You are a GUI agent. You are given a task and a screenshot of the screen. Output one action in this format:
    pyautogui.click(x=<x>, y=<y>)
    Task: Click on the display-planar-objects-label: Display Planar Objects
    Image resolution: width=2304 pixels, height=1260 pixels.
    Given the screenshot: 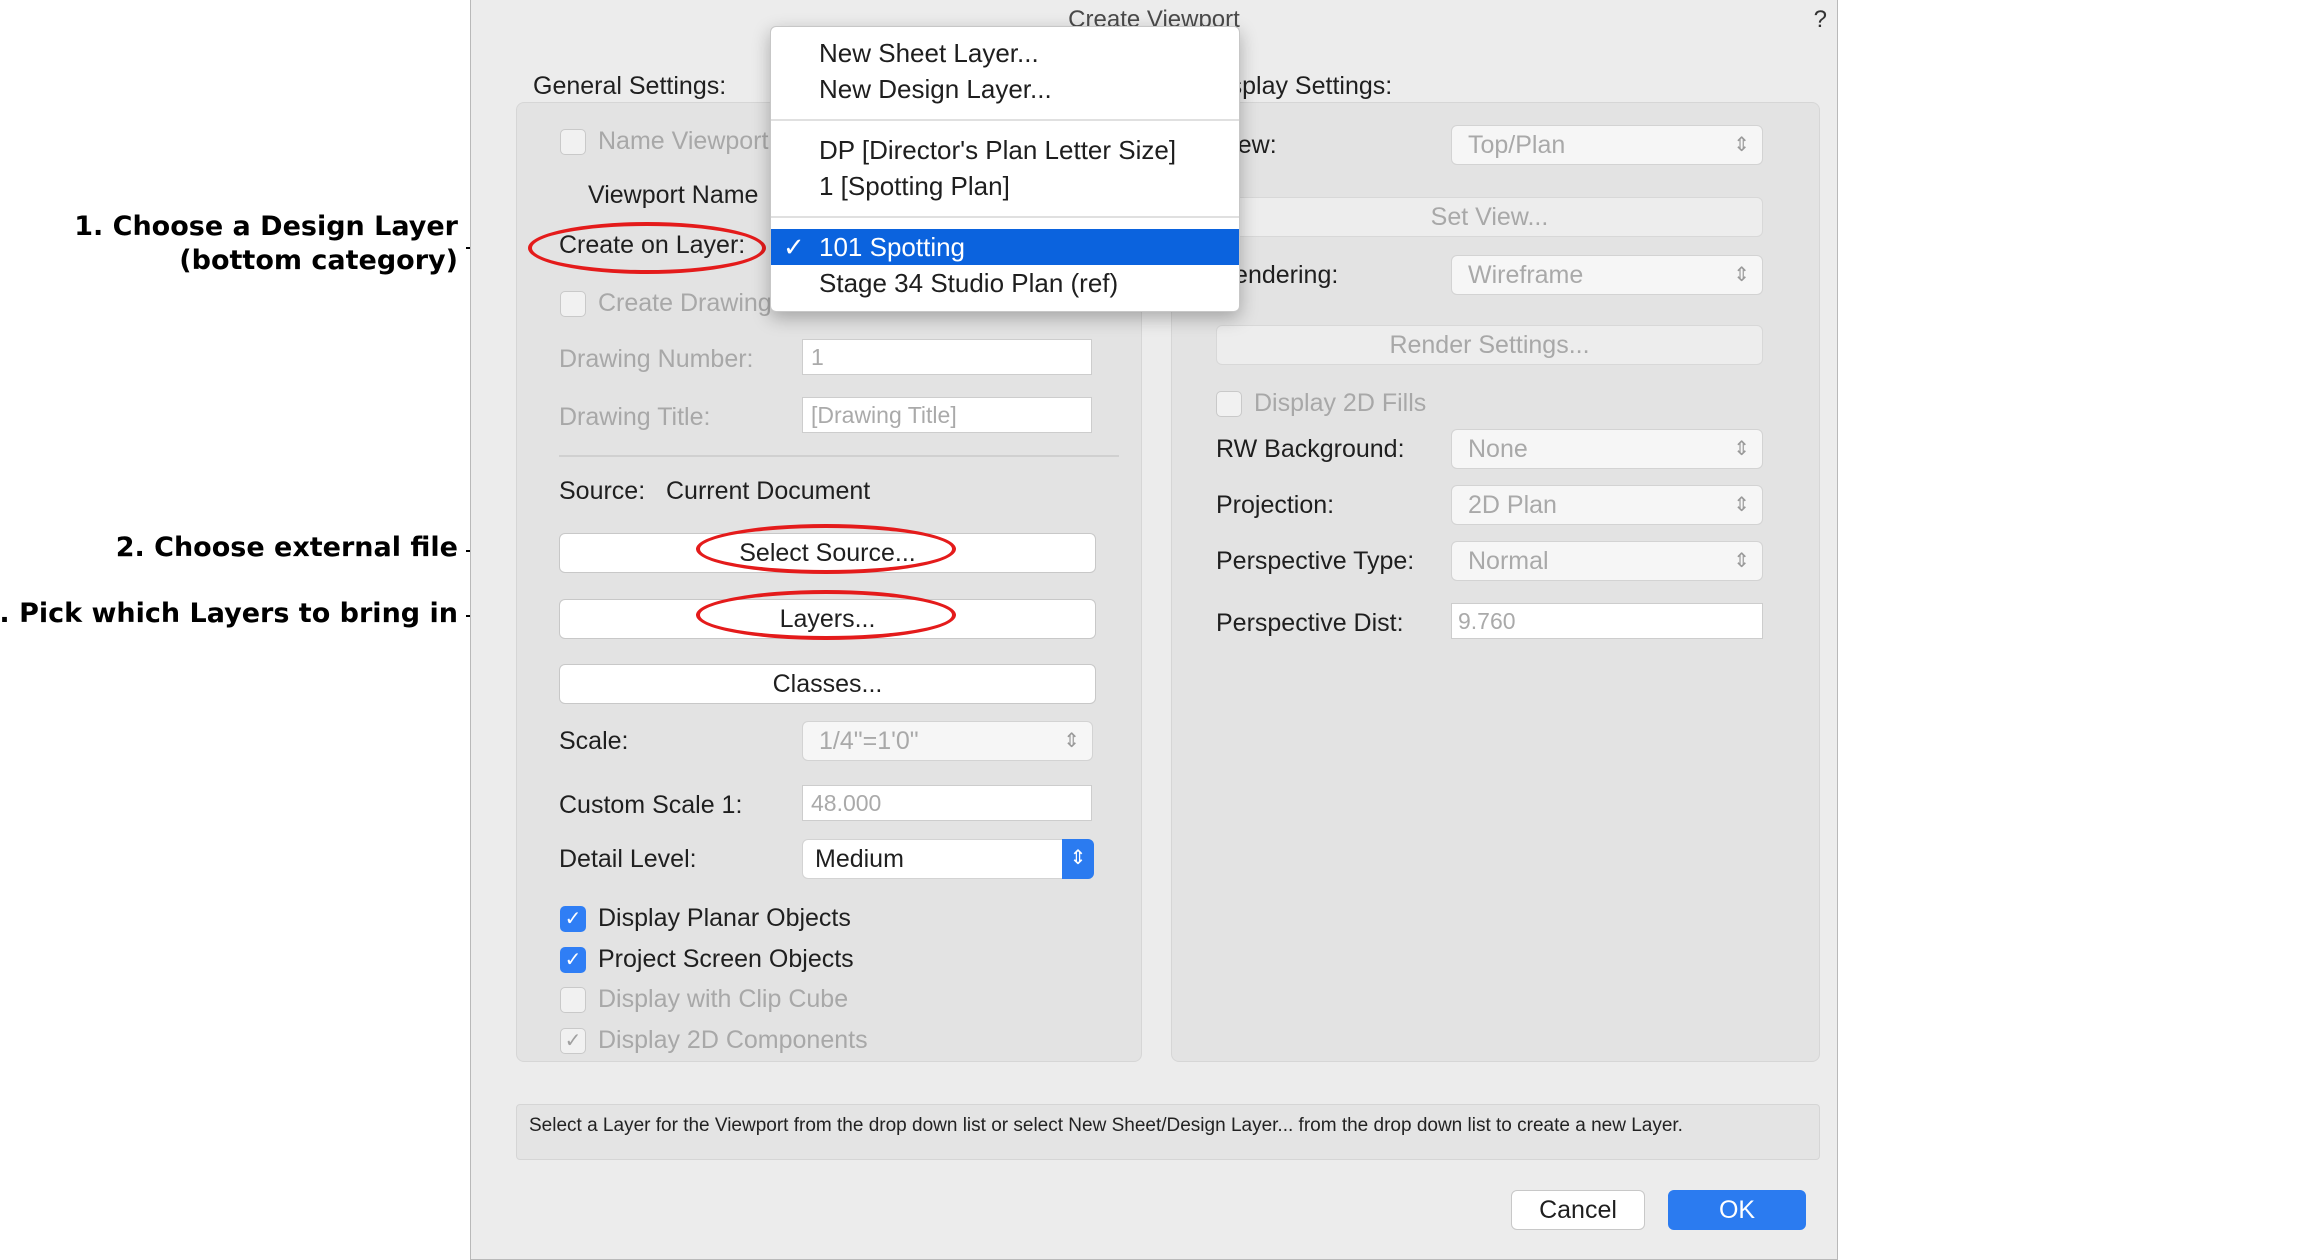 What is the action you would take?
    pyautogui.click(x=724, y=918)
    